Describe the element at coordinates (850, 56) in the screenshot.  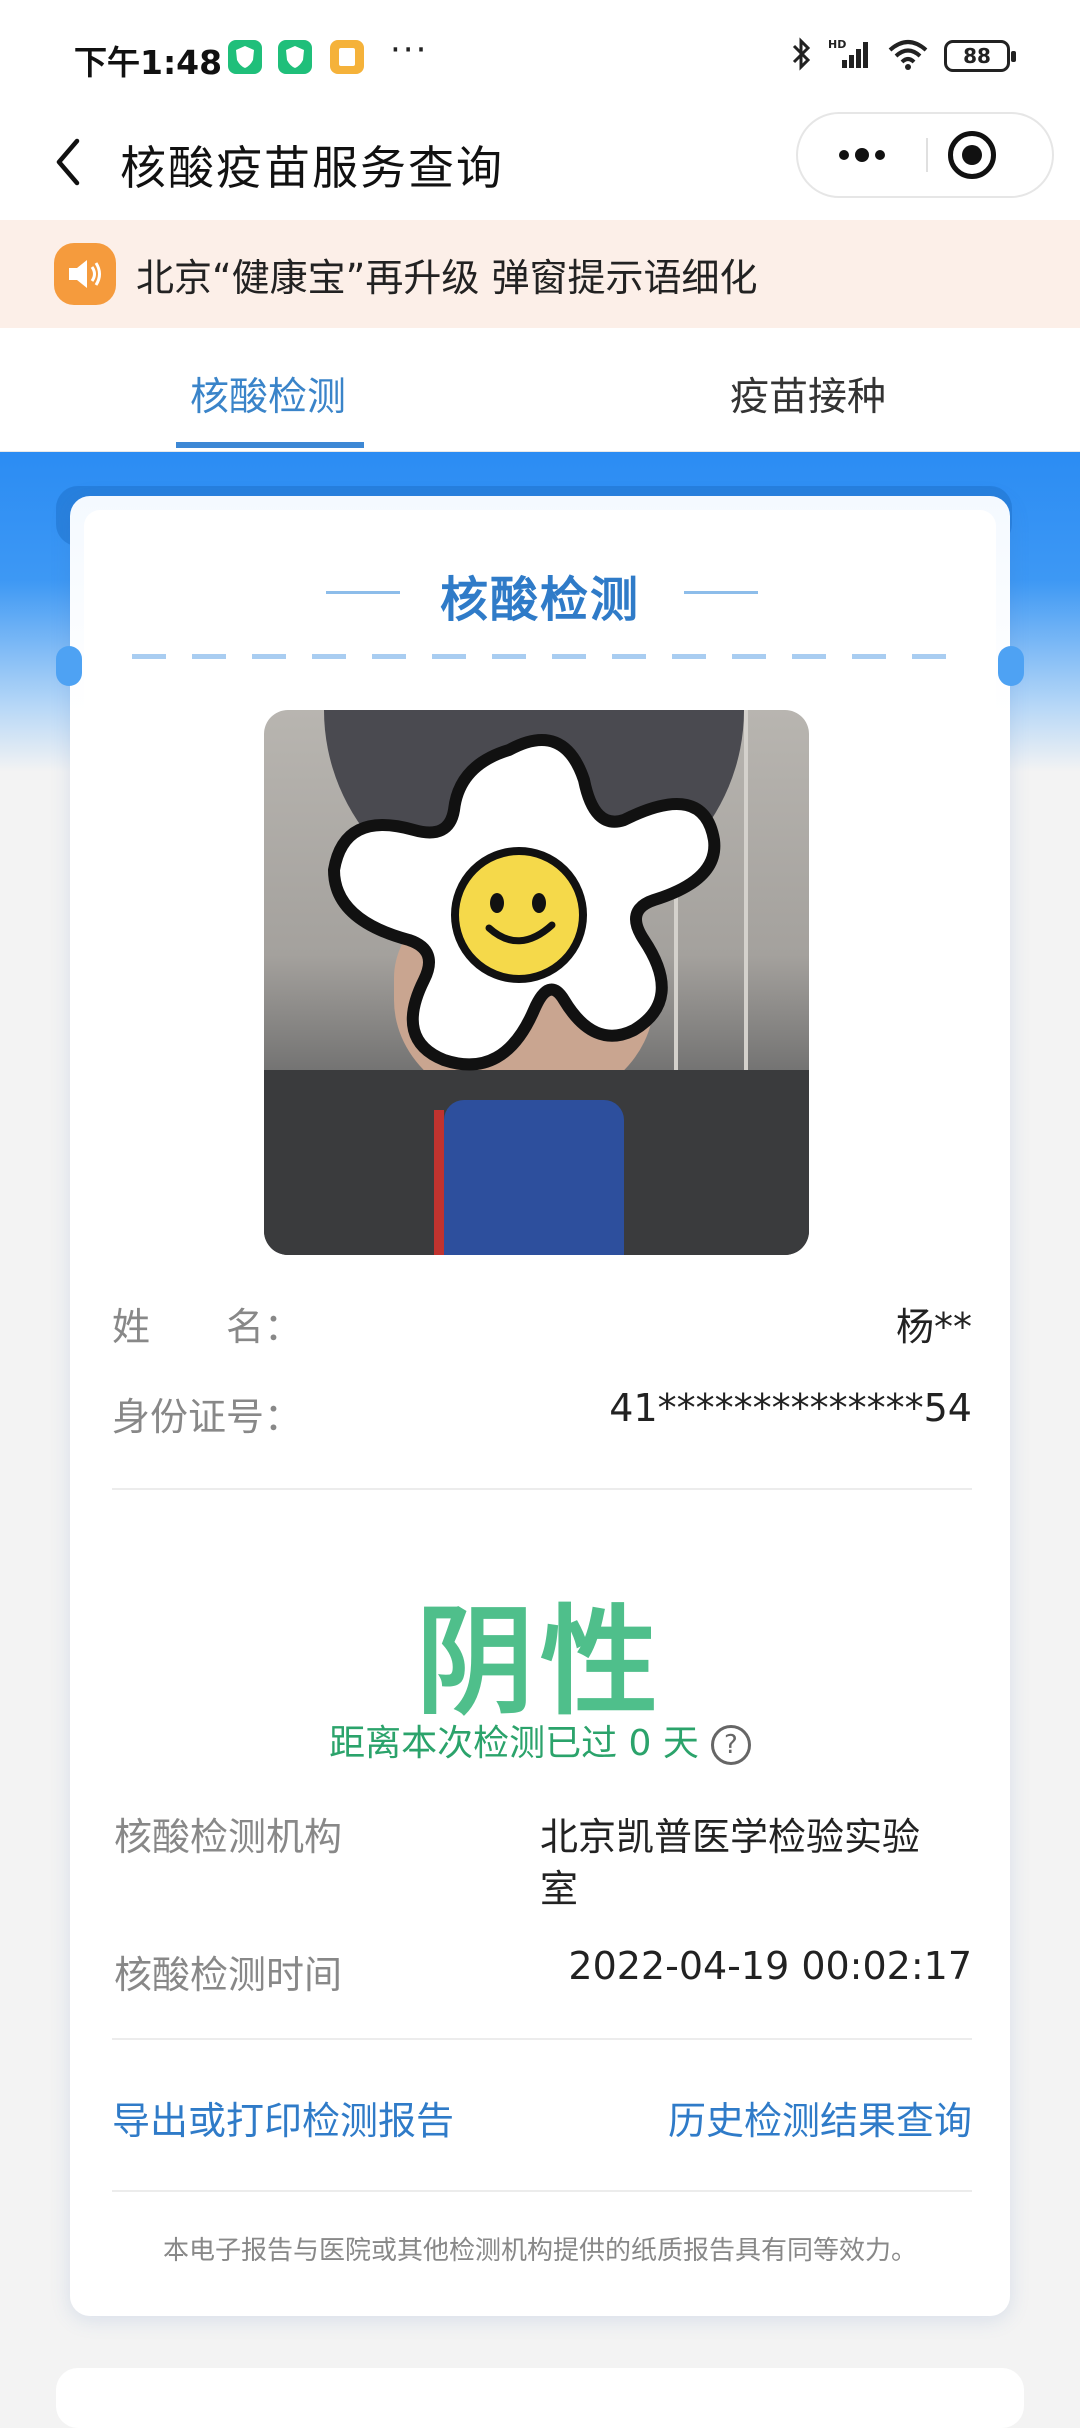
I see `signal-icon: HD` at that location.